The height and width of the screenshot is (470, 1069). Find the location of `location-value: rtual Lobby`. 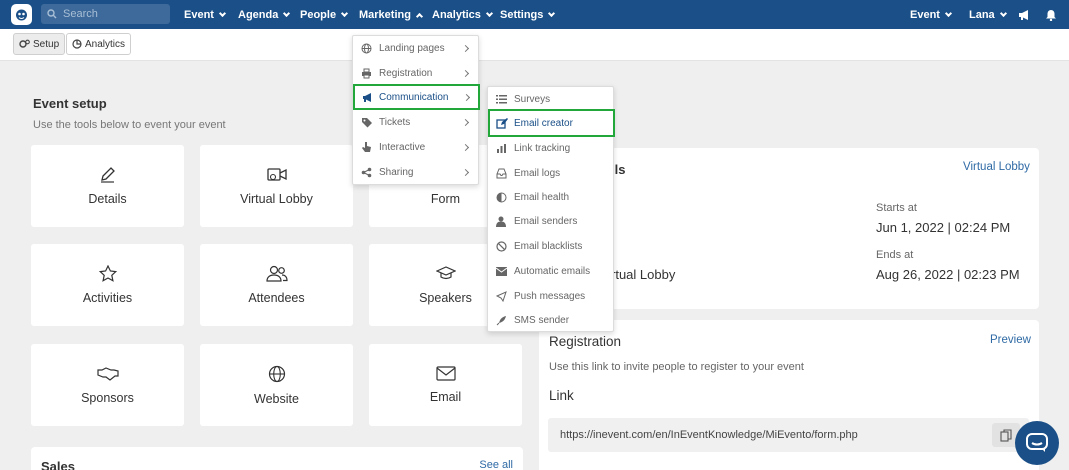

location-value: rtual Lobby is located at coordinates (643, 274).